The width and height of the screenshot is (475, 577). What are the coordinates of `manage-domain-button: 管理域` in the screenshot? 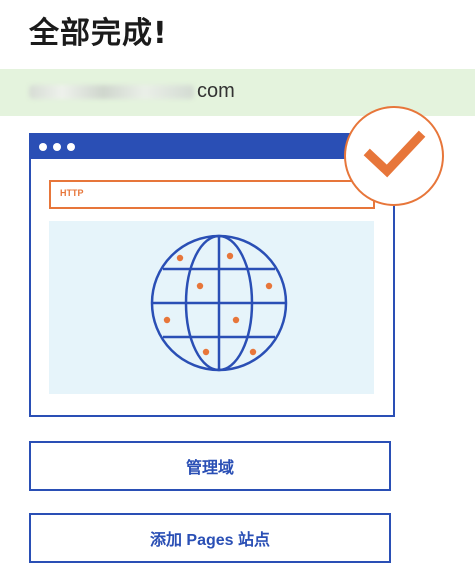 It's located at (210, 466).